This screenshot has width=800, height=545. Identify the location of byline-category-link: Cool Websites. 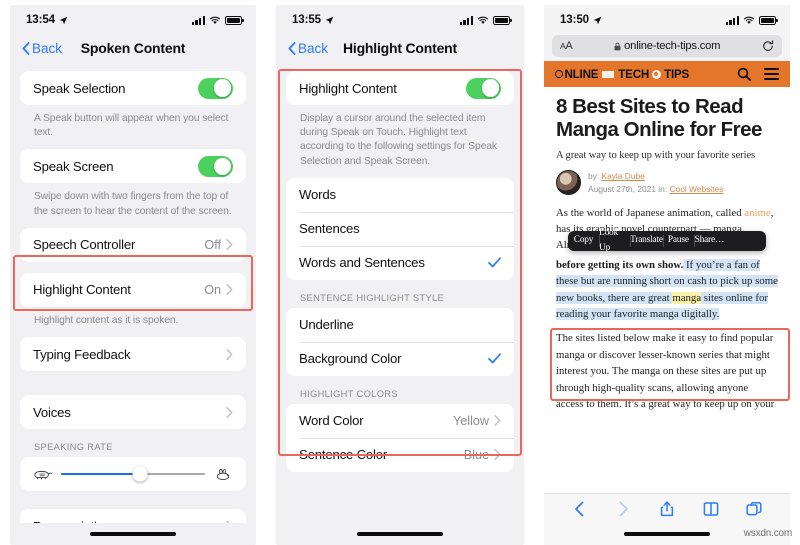
(697, 189).